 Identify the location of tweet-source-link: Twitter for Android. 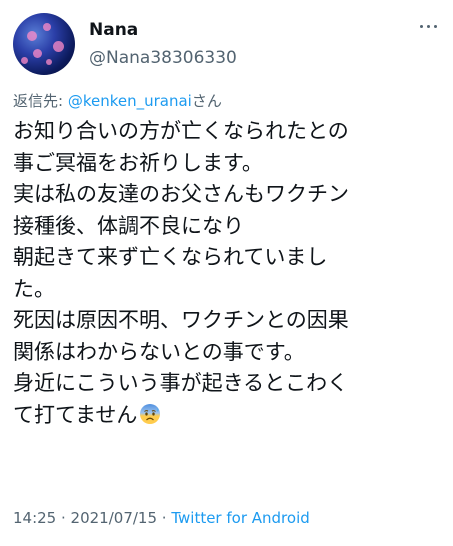
(240, 518).